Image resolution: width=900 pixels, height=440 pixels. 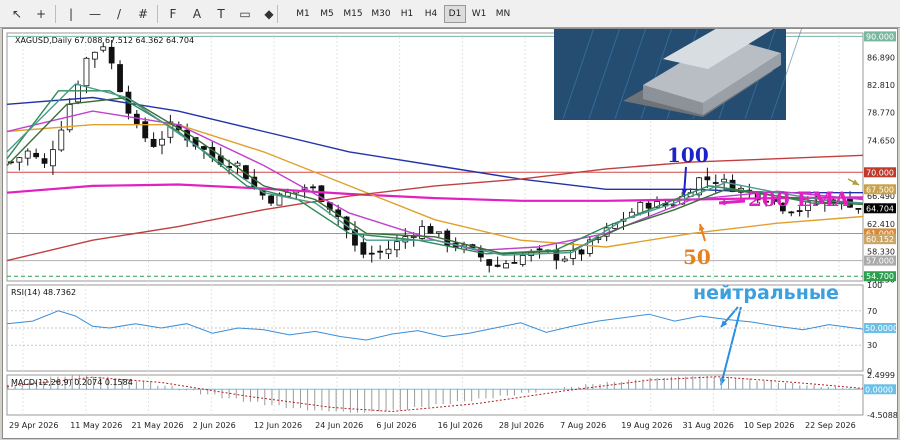 I want to click on price-tick: 82.810, so click(x=881, y=85).